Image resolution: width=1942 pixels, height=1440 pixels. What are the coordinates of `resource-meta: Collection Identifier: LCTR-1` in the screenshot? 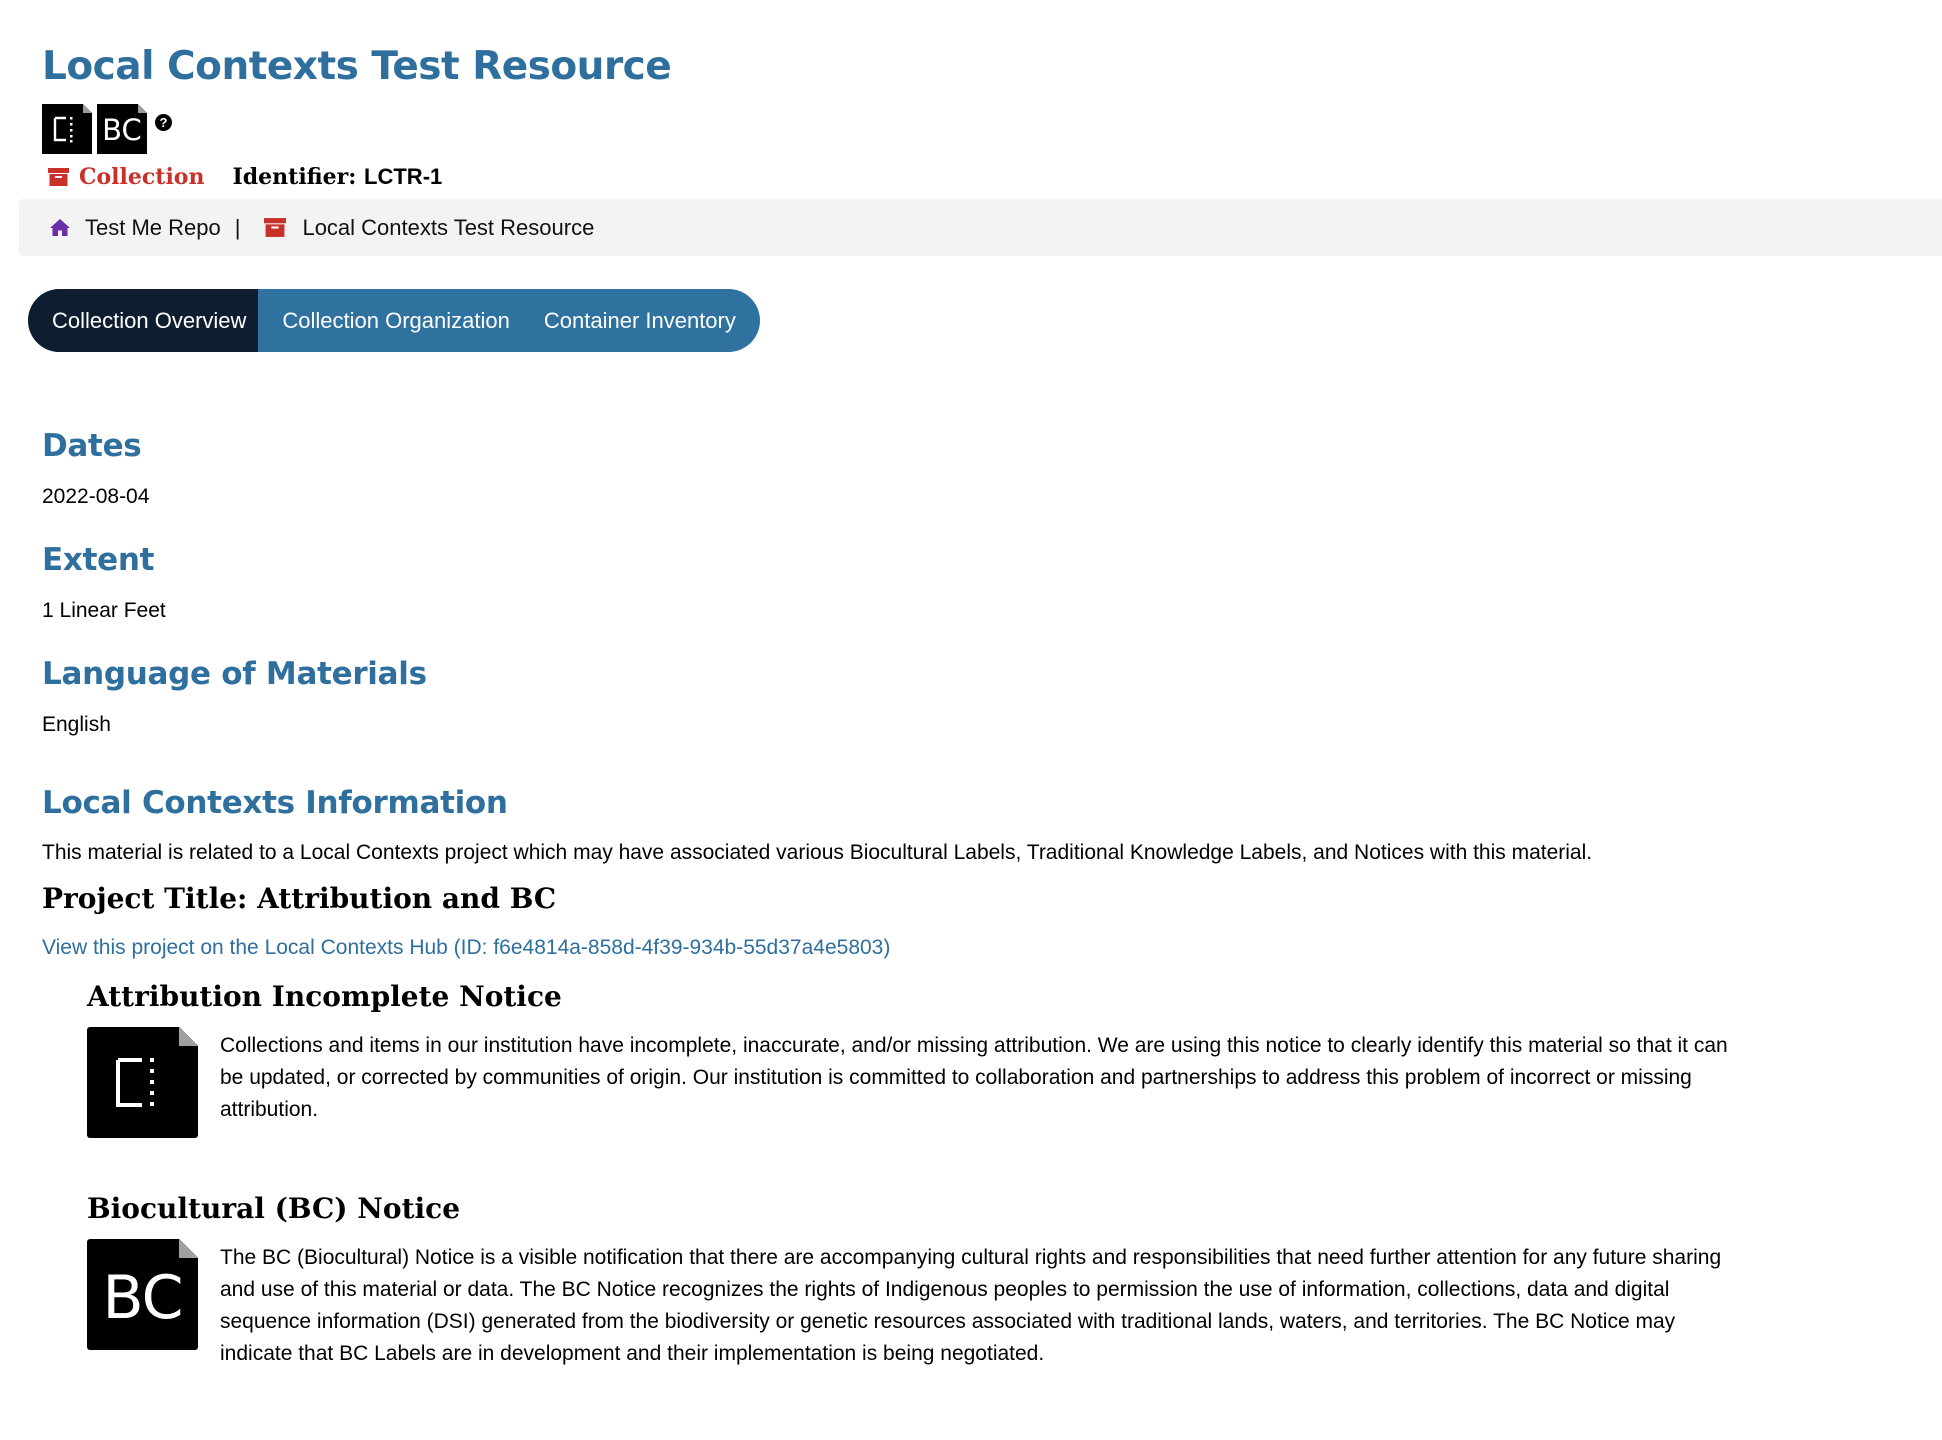 It's located at (245, 177).